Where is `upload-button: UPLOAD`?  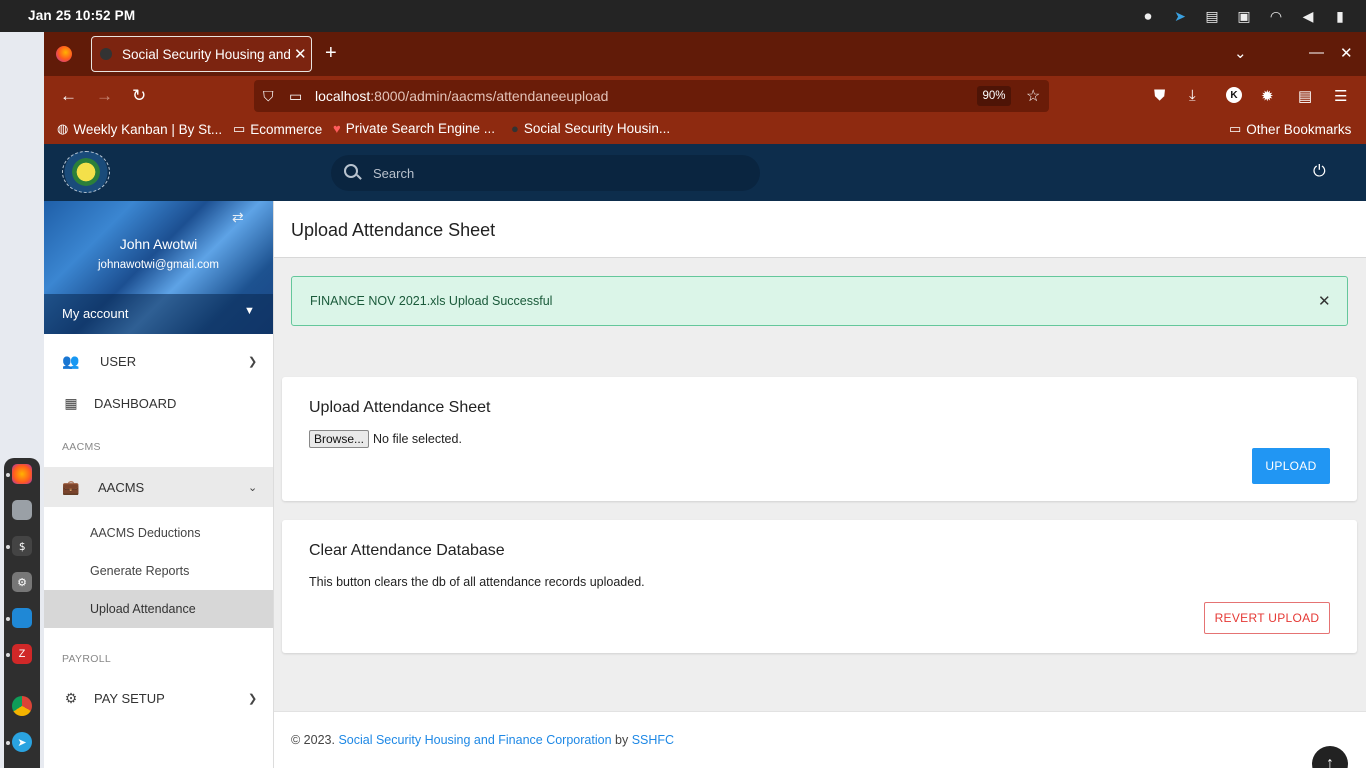
upload-button: UPLOAD is located at coordinates (1291, 466).